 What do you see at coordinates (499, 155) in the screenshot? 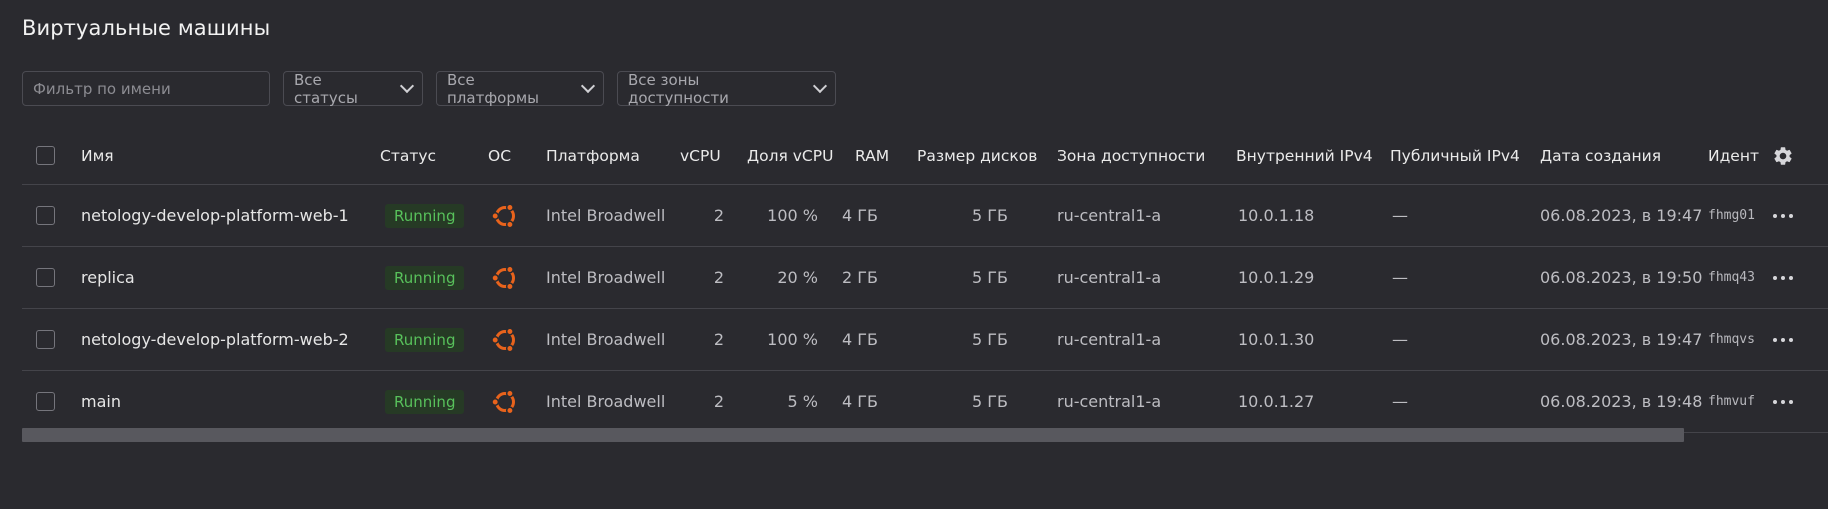
I see `col-header-os: ОС` at bounding box center [499, 155].